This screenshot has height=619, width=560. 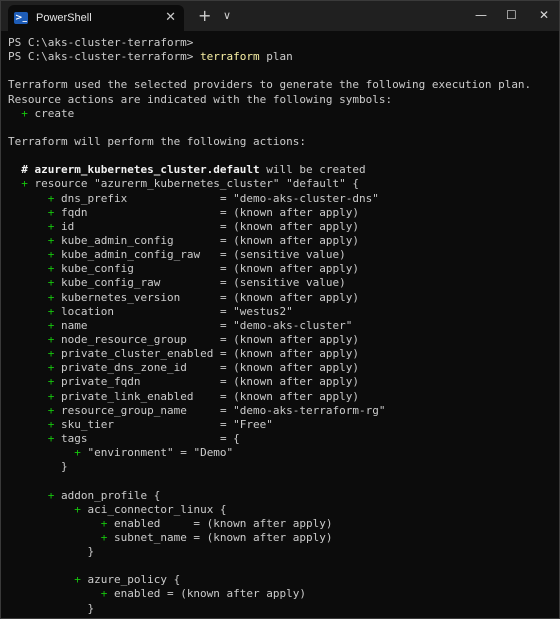 I want to click on terminal-line: + id = (known after apply), so click(x=283, y=227).